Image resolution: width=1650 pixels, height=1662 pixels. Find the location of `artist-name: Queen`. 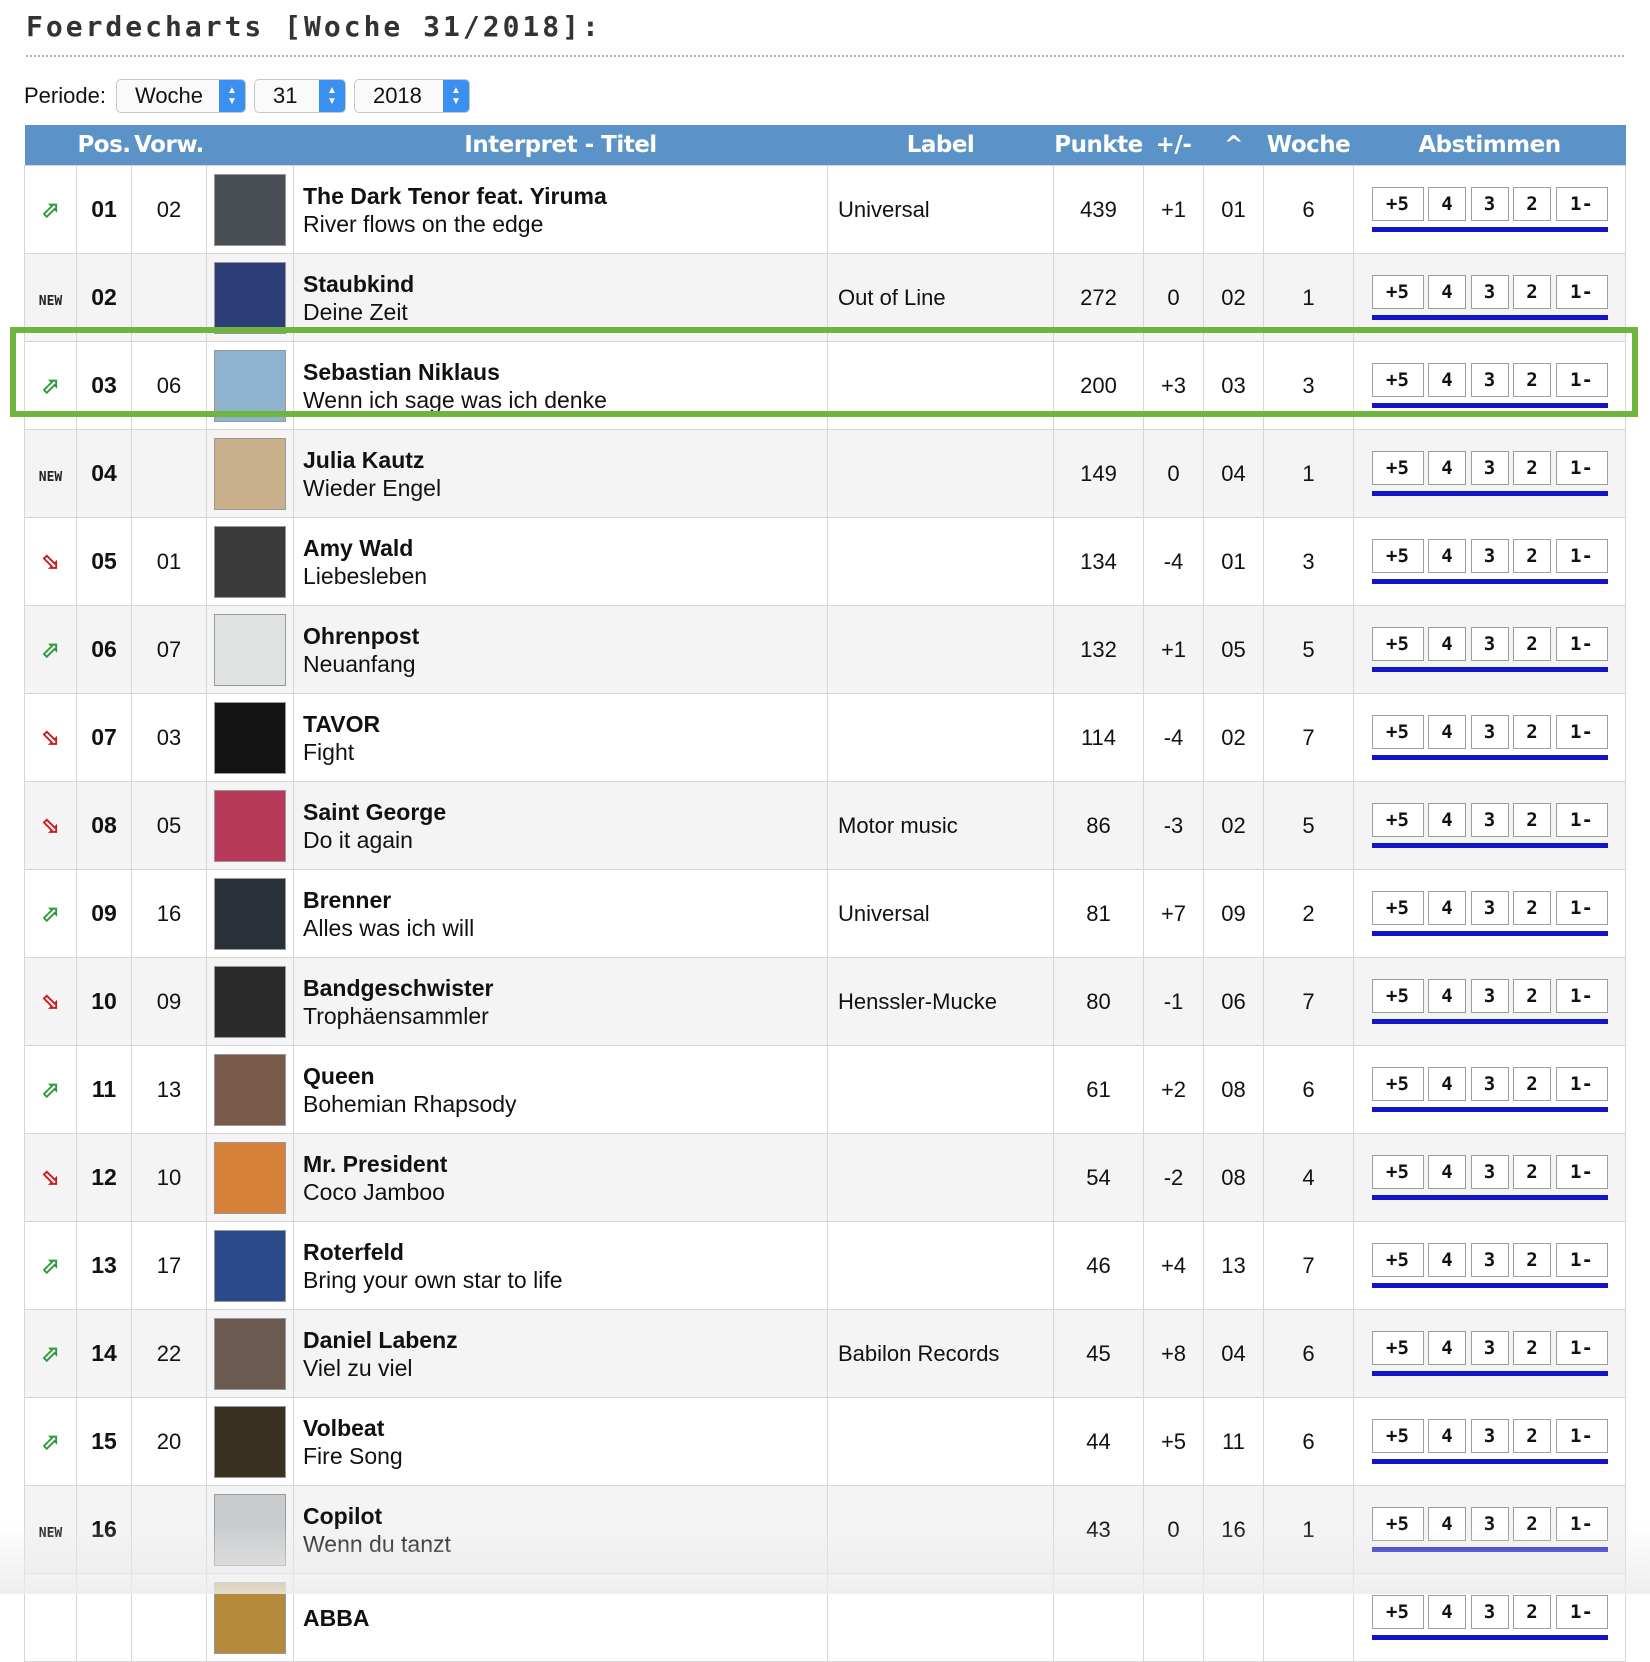

artist-name: Queen is located at coordinates (565, 1076).